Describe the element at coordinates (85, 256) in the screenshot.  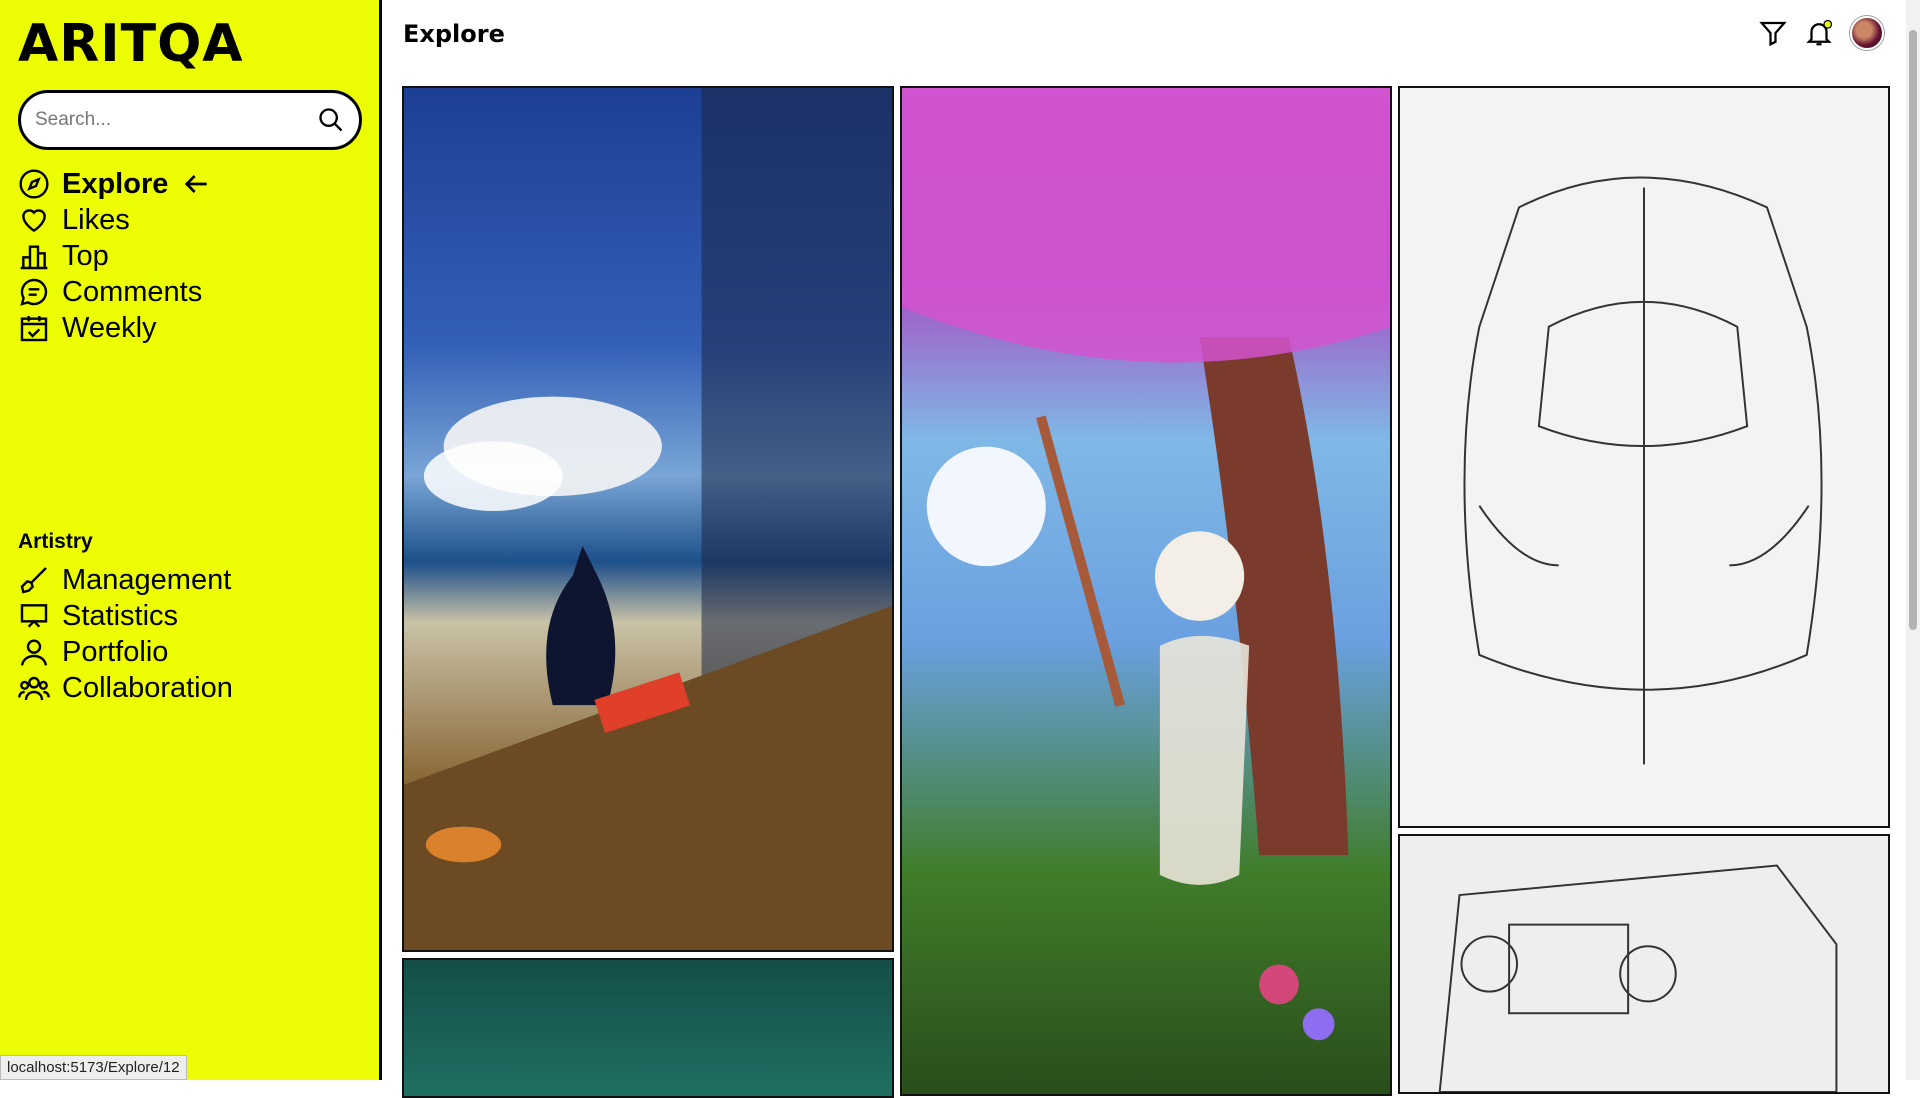
I see `nav-label: Top` at that location.